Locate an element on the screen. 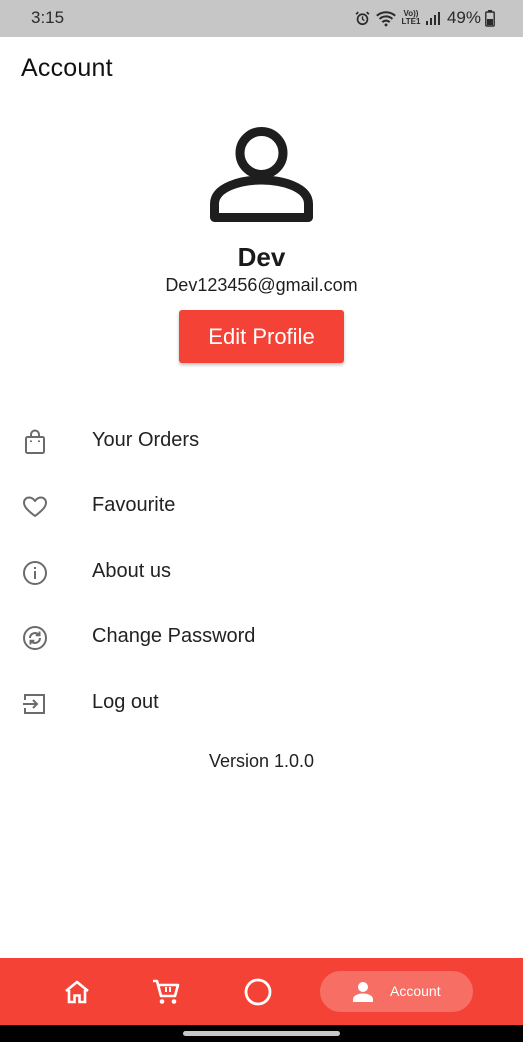  home-icon is located at coordinates (77, 991).